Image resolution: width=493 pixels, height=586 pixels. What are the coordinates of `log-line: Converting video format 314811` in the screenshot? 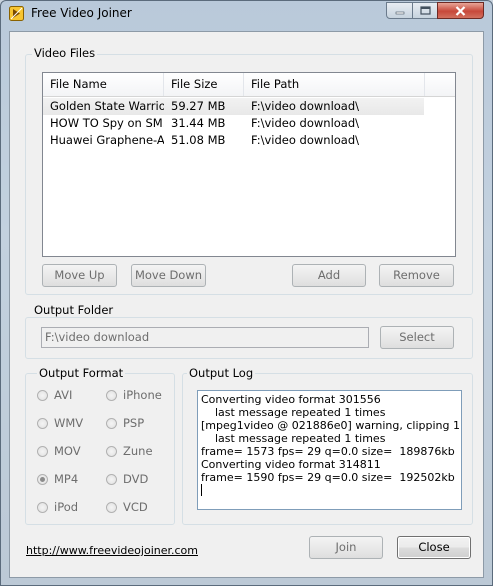 It's located at (291, 464).